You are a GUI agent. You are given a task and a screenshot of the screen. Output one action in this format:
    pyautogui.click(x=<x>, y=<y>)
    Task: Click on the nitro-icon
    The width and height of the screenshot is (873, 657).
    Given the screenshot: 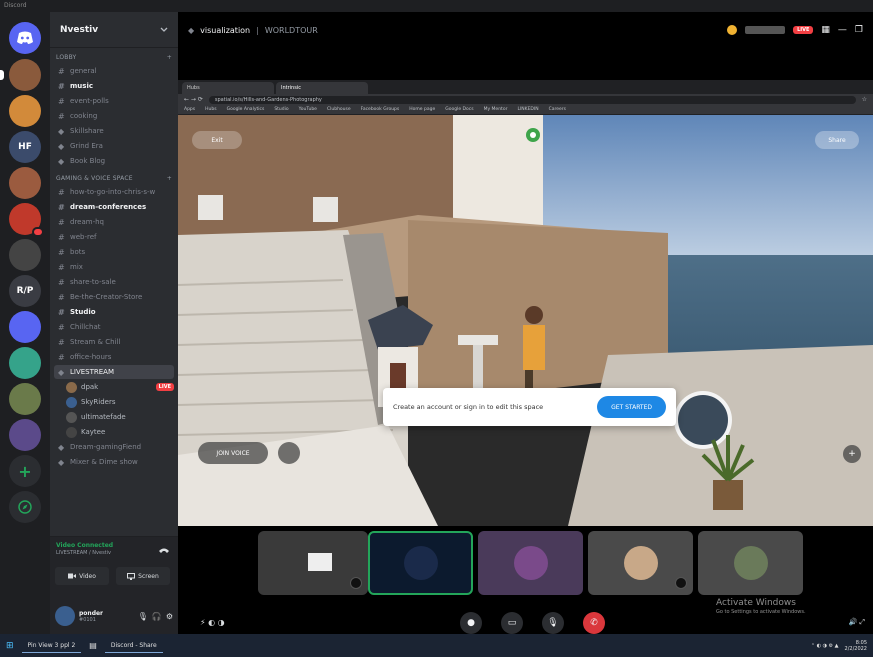 What is the action you would take?
    pyautogui.click(x=732, y=30)
    